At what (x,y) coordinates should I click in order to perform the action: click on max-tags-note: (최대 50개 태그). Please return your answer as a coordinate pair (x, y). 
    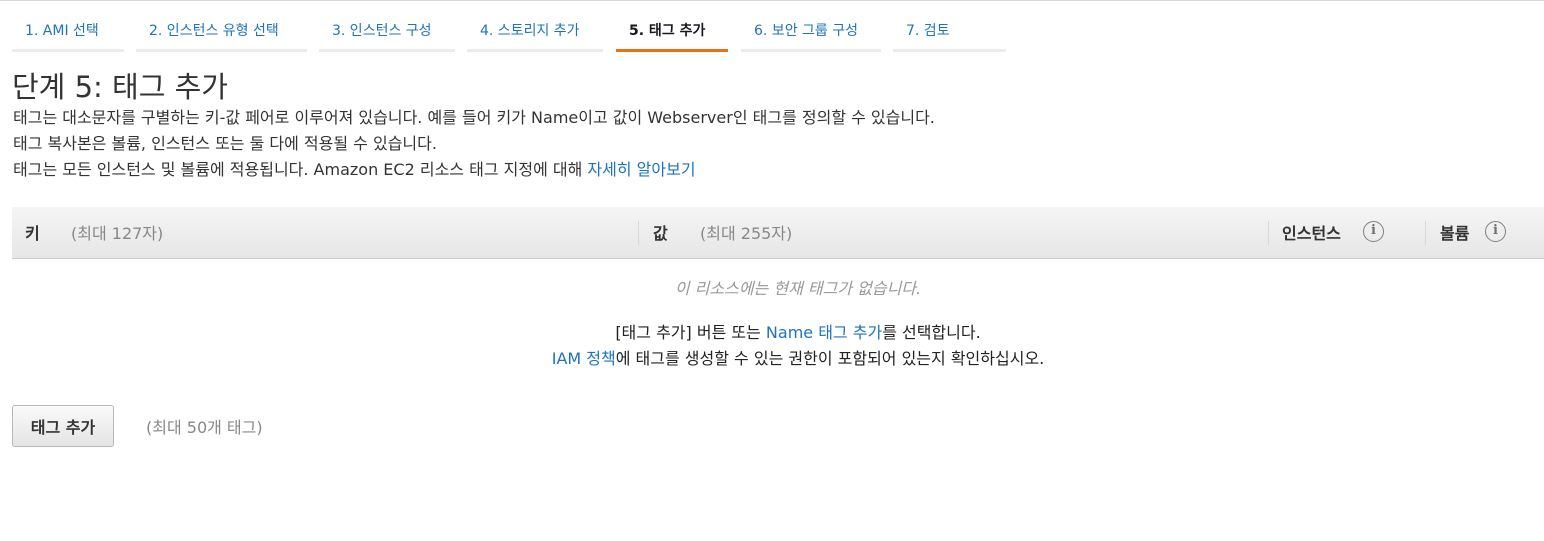
    Looking at the image, I should click on (204, 427).